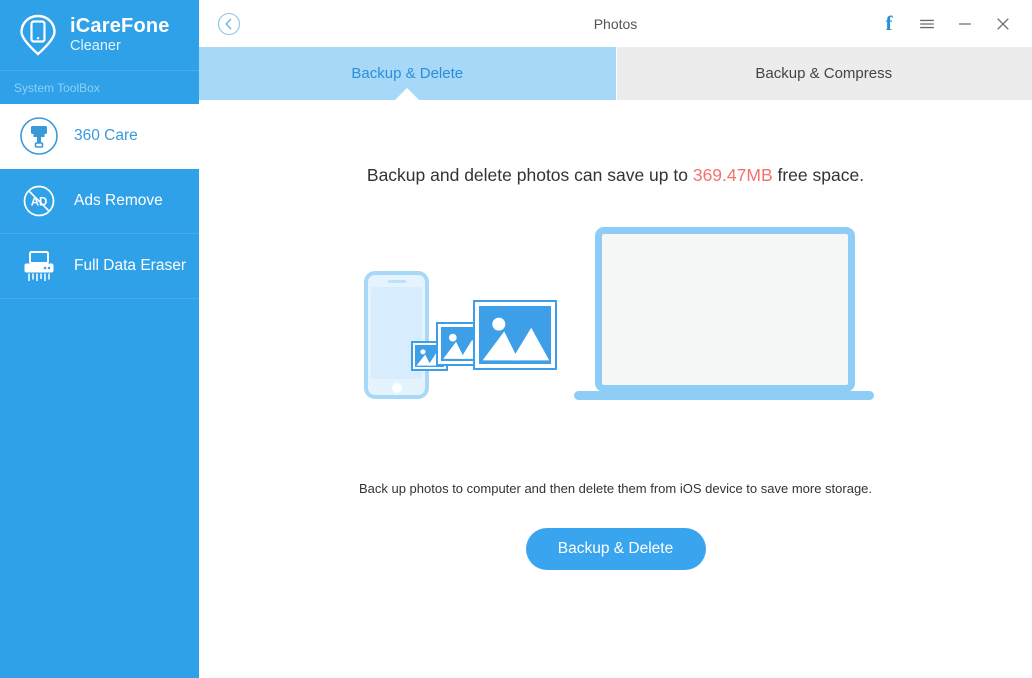 The height and width of the screenshot is (678, 1032). Describe the element at coordinates (732, 175) in the screenshot. I see `free-space-size: 369.47MB` at that location.